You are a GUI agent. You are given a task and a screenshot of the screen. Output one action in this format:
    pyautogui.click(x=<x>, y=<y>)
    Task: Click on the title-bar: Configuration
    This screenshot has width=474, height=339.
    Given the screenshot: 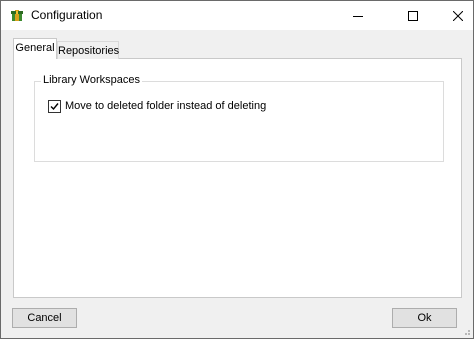 What is the action you would take?
    pyautogui.click(x=237, y=15)
    